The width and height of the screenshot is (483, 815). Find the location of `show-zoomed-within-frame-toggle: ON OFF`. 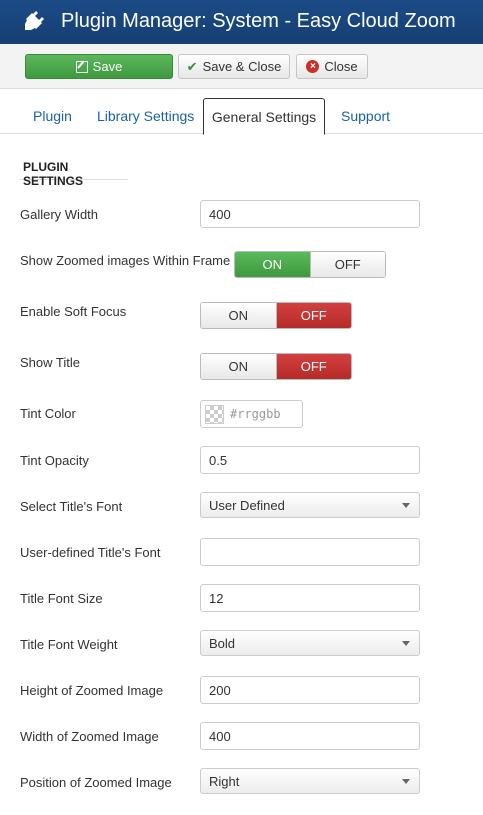

show-zoomed-within-frame-toggle: ON OFF is located at coordinates (310, 264).